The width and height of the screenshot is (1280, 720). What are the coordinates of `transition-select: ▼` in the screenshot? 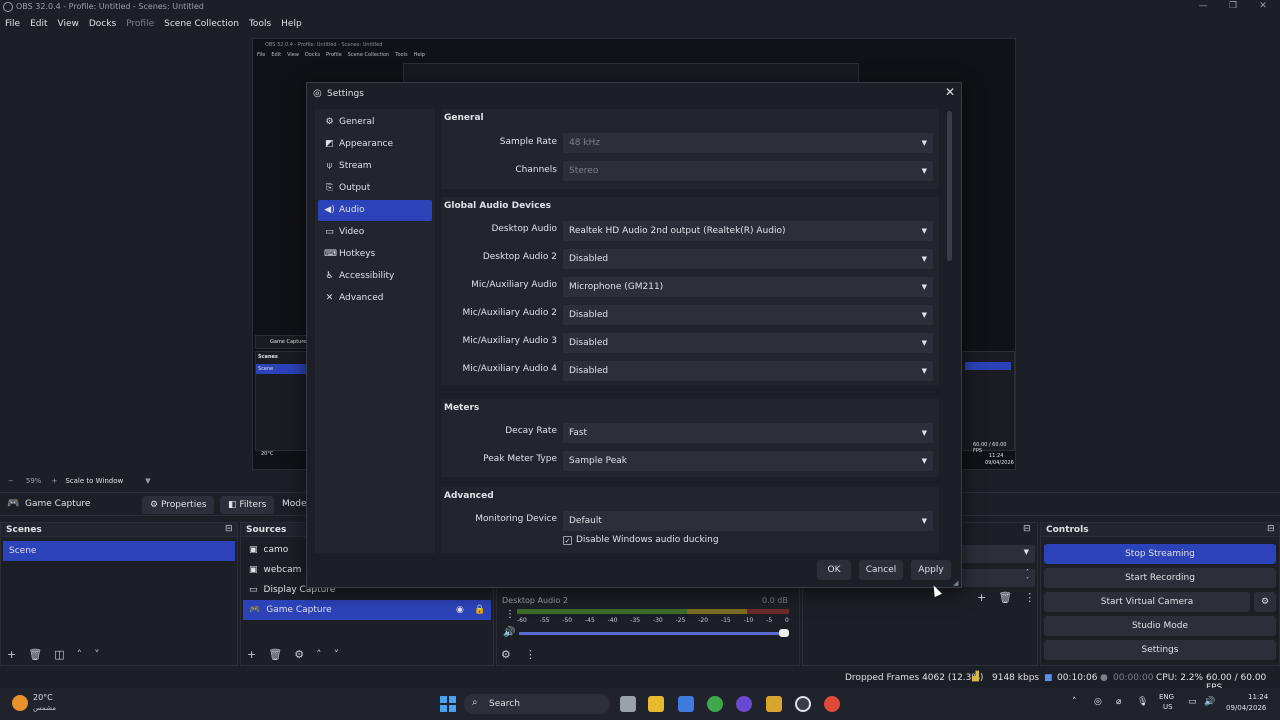 It's located at (998, 554).